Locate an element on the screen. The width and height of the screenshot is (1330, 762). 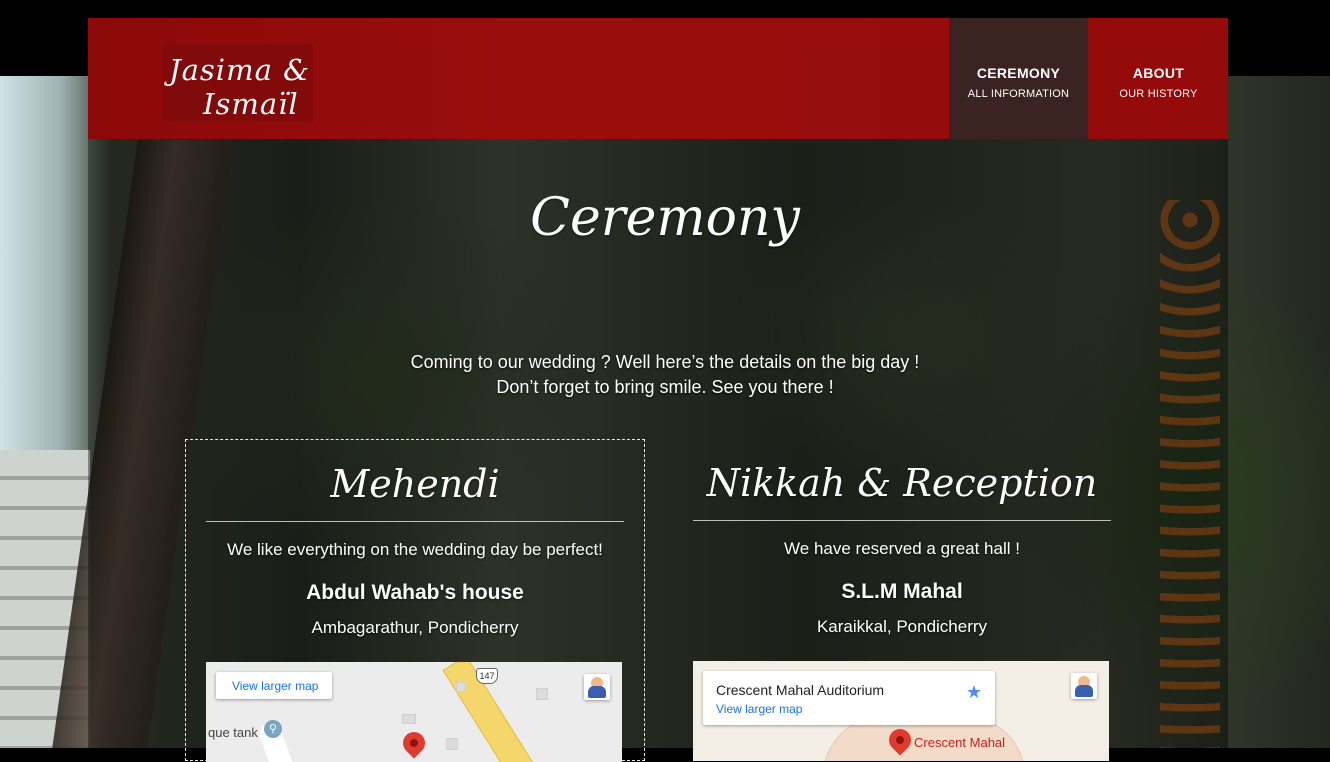
event-venue: S.L.M Mahal is located at coordinates (902, 591).